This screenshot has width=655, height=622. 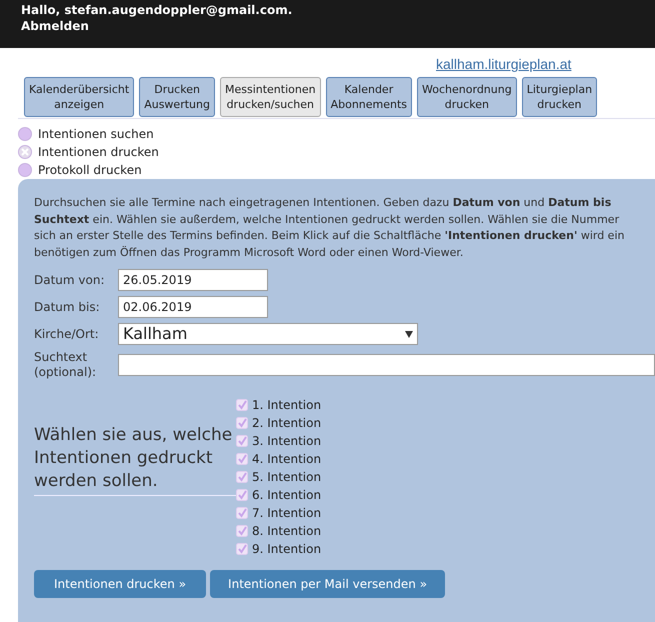 I want to click on checkbox-label: 3. Intention, so click(x=287, y=441).